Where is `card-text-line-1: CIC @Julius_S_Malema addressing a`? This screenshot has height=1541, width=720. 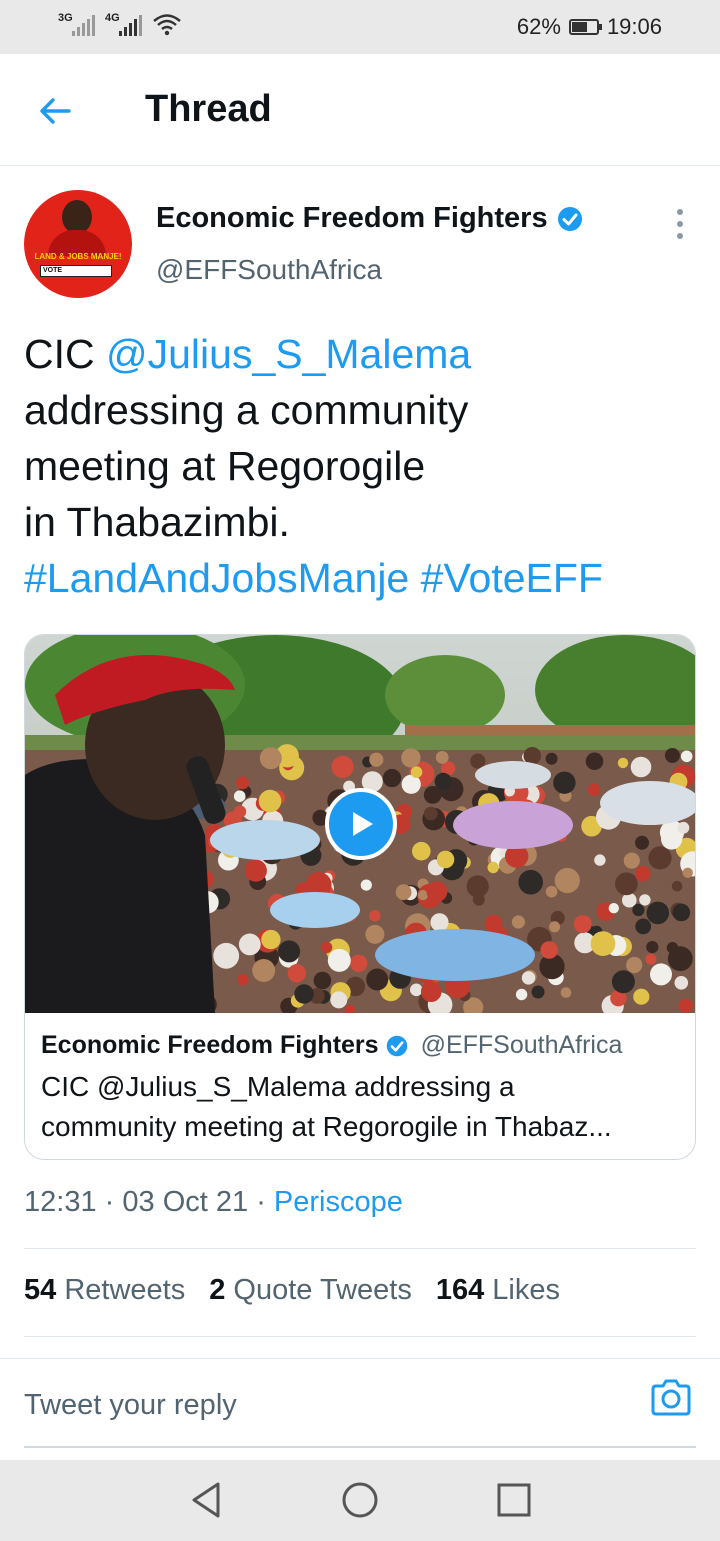
card-text-line-1: CIC @Julius_S_Malema addressing a is located at coordinates (278, 1086).